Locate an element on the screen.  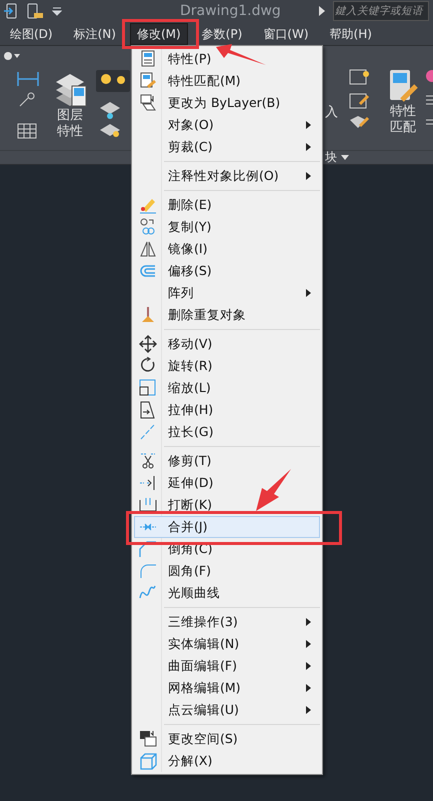
extend-icon is located at coordinates (148, 483).